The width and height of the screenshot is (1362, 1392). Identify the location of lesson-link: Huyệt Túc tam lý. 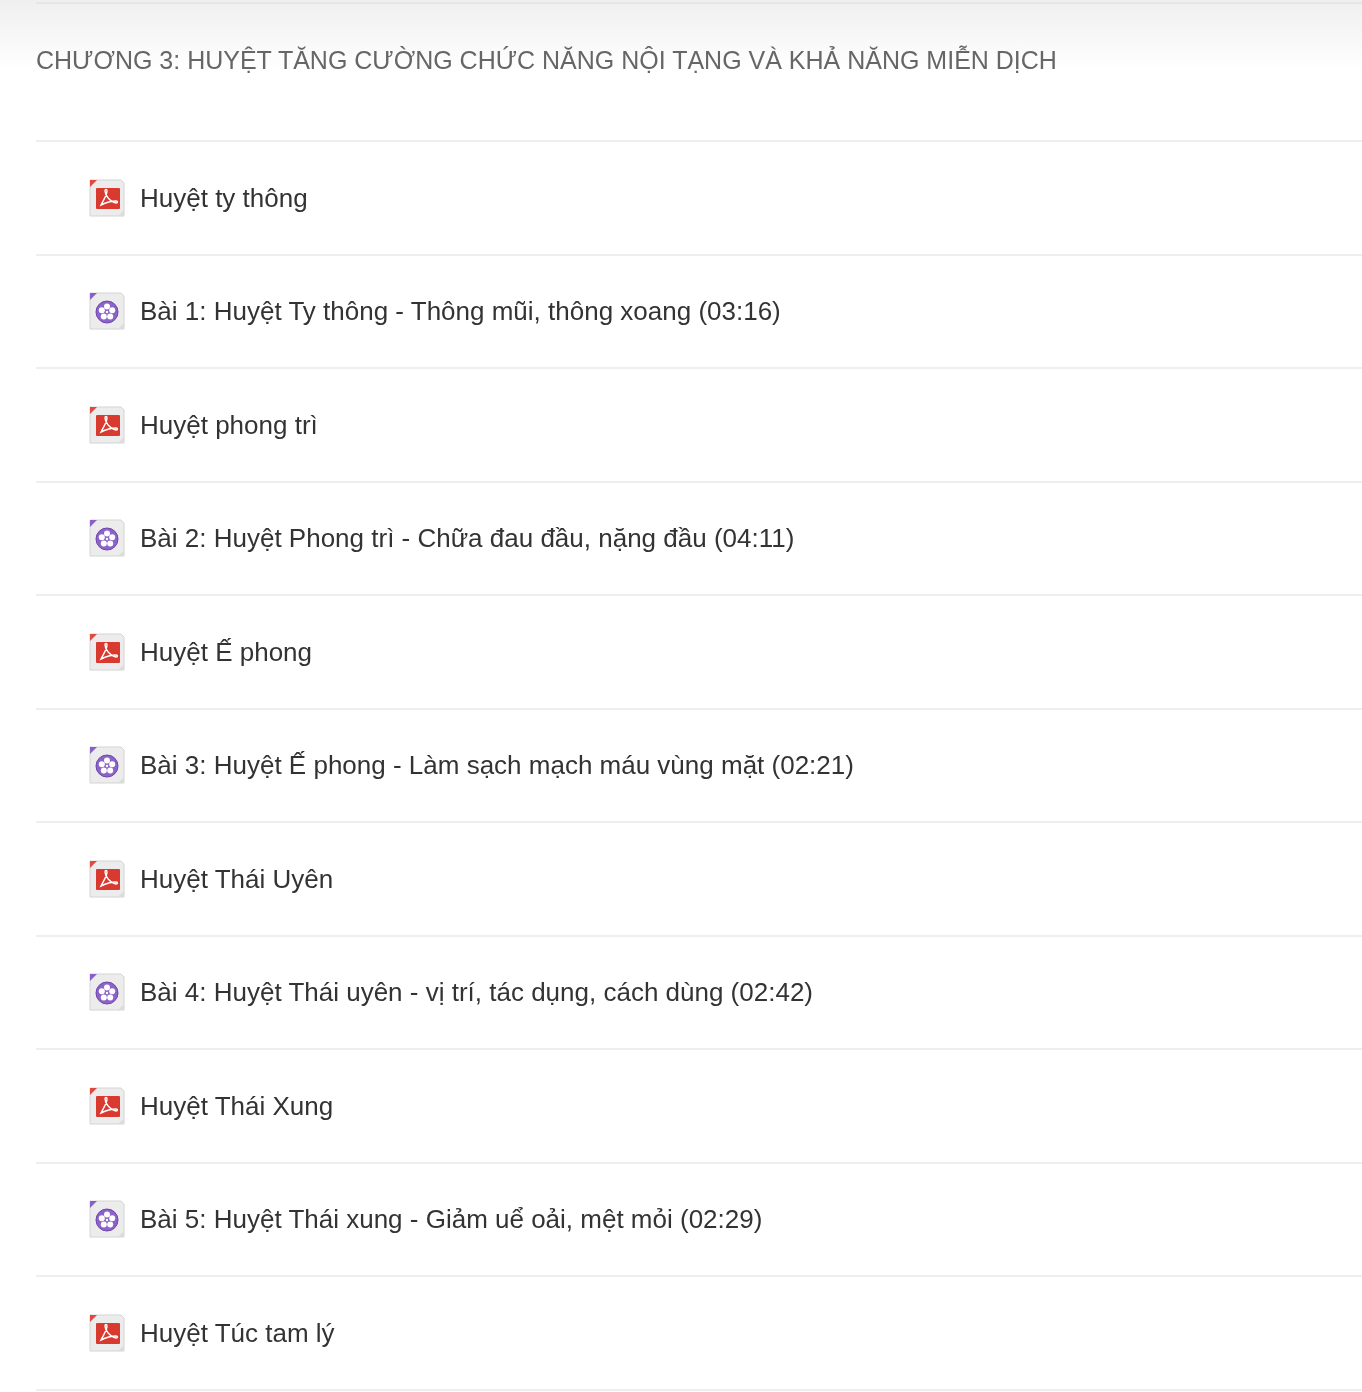
(237, 1332).